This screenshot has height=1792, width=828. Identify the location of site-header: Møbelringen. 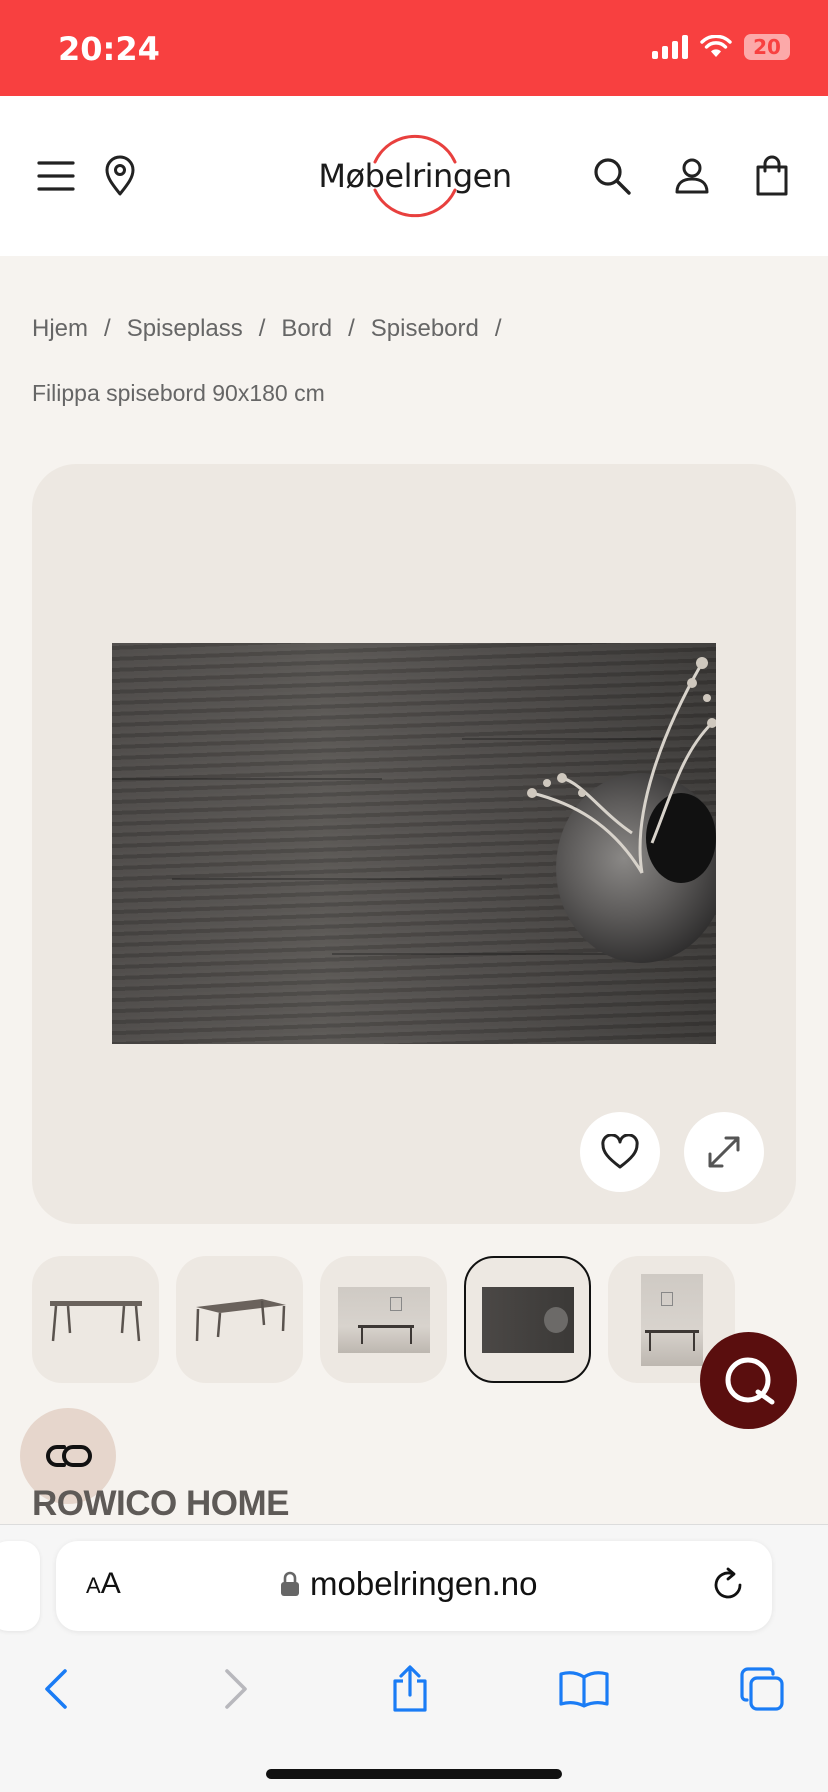
(414, 176).